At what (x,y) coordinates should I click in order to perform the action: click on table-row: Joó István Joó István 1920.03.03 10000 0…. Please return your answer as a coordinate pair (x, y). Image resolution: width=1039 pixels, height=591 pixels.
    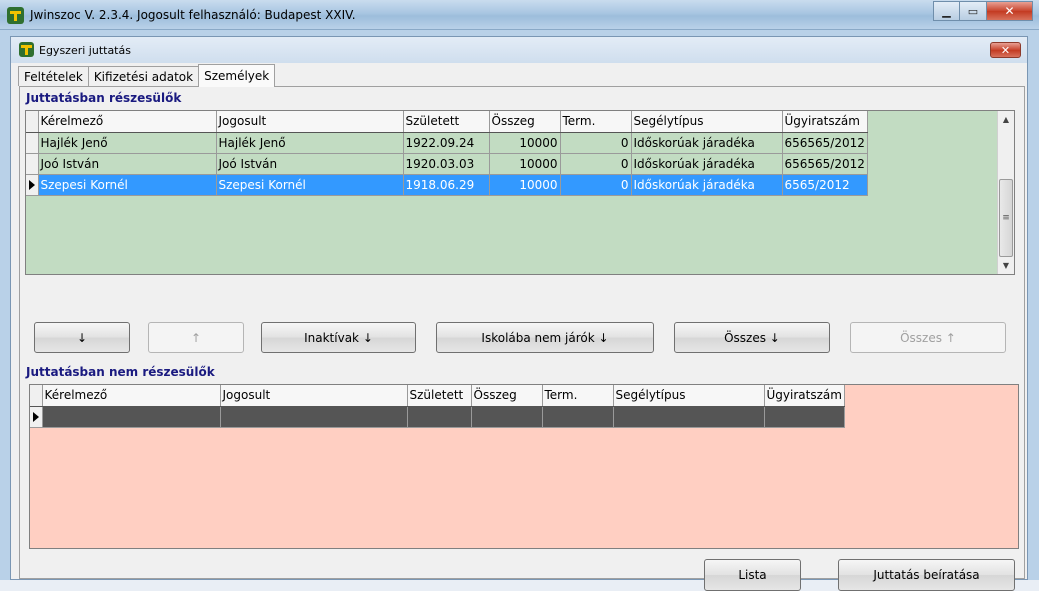
    Looking at the image, I should click on (447, 164).